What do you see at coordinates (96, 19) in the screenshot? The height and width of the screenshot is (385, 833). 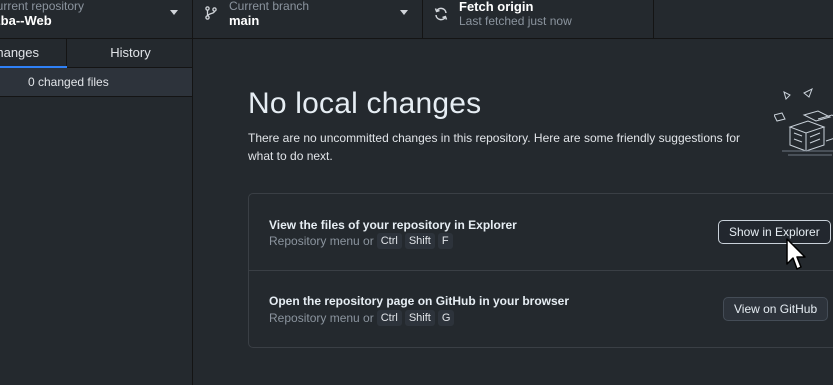 I see `current-repository-button: Current repository Eba--Web` at bounding box center [96, 19].